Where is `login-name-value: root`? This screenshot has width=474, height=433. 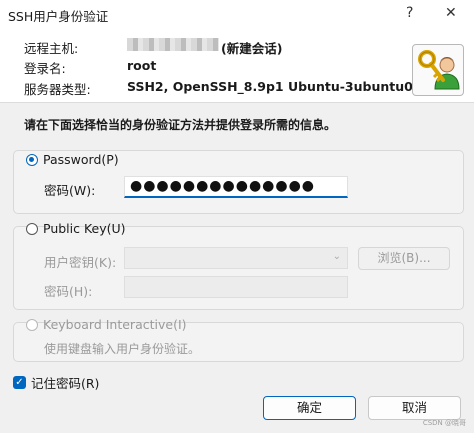
login-name-value: root is located at coordinates (142, 65).